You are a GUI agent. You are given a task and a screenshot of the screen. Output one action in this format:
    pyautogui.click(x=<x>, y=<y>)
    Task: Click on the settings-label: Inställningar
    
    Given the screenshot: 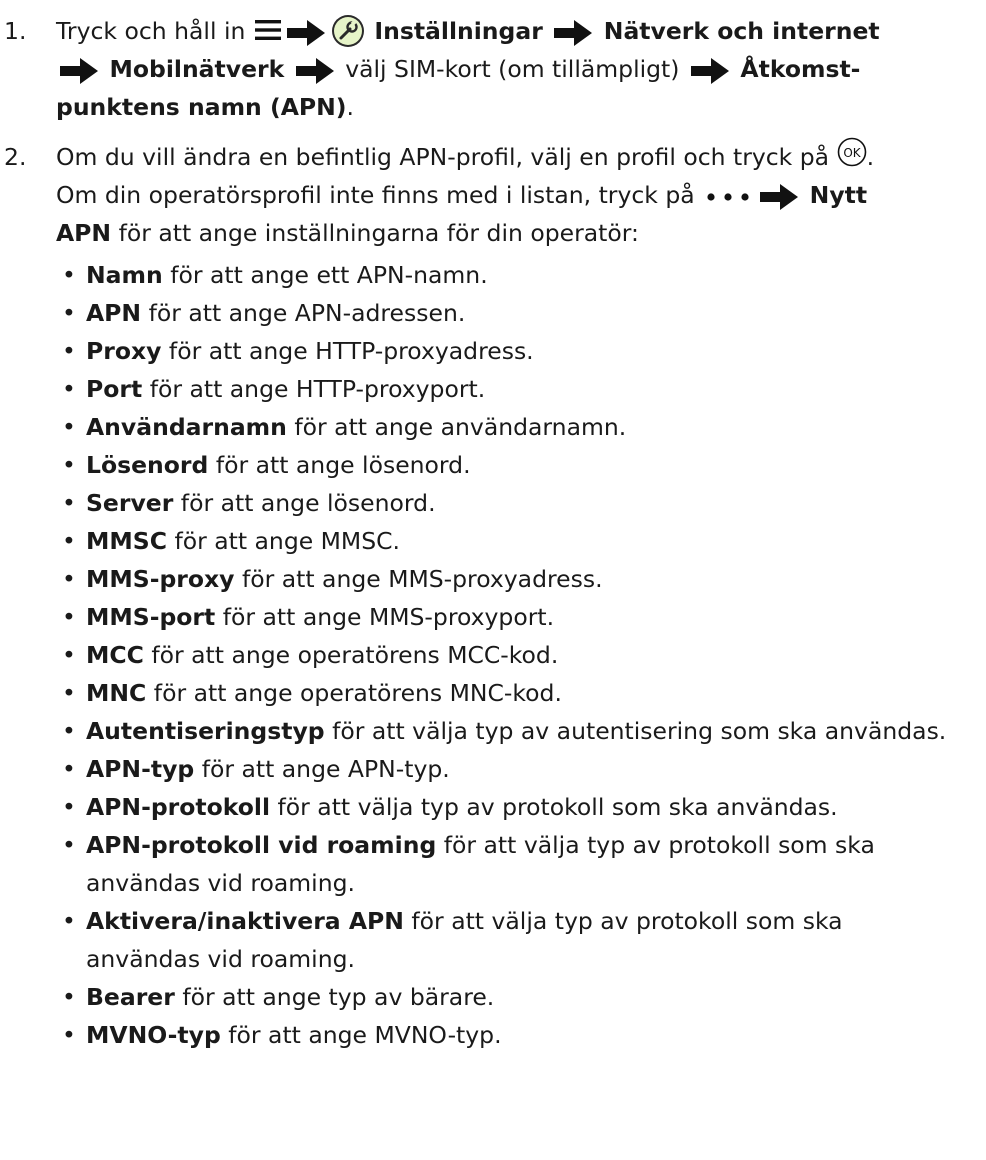 What is the action you would take?
    pyautogui.click(x=458, y=31)
    